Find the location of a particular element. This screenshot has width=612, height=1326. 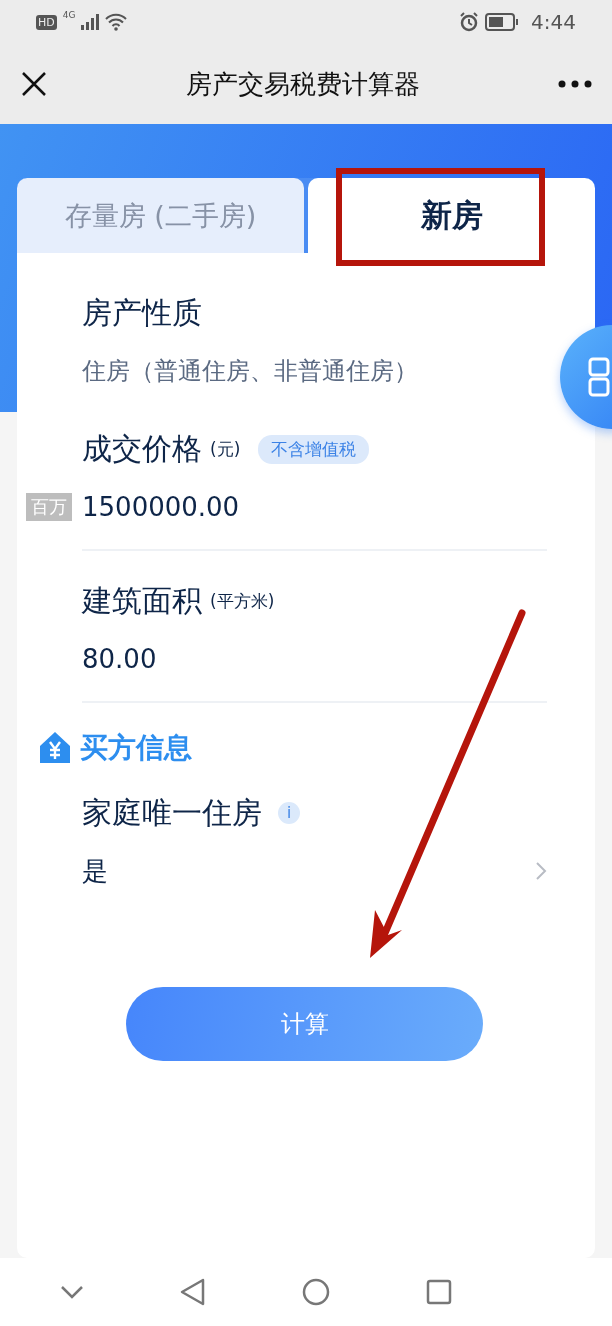

field-label: 成交价格 is located at coordinates (142, 448).